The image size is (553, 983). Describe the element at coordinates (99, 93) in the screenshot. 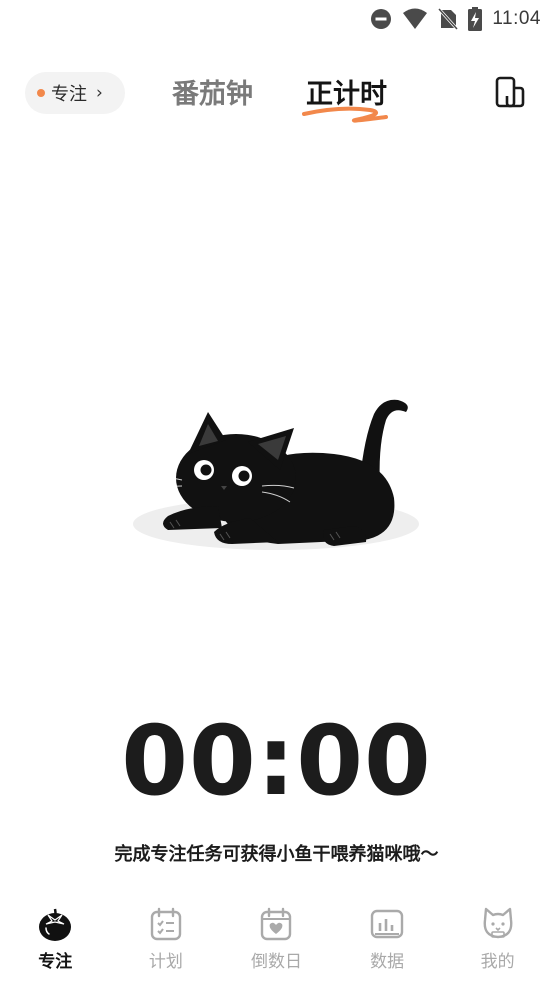

I see `chevron-right-icon: ›` at that location.